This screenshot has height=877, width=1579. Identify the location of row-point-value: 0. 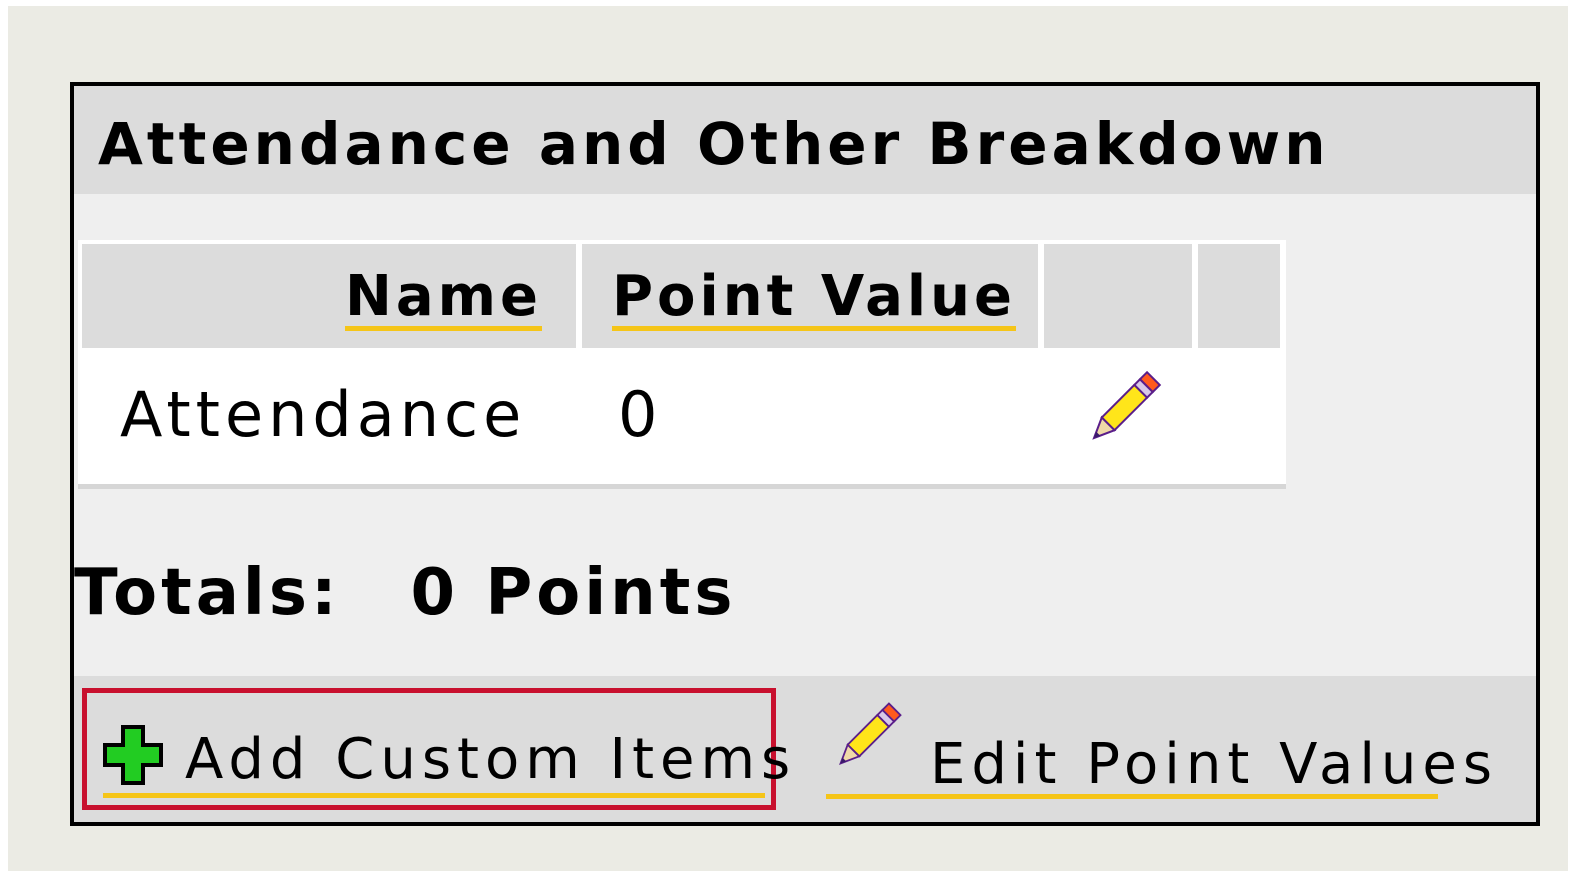
(640, 414).